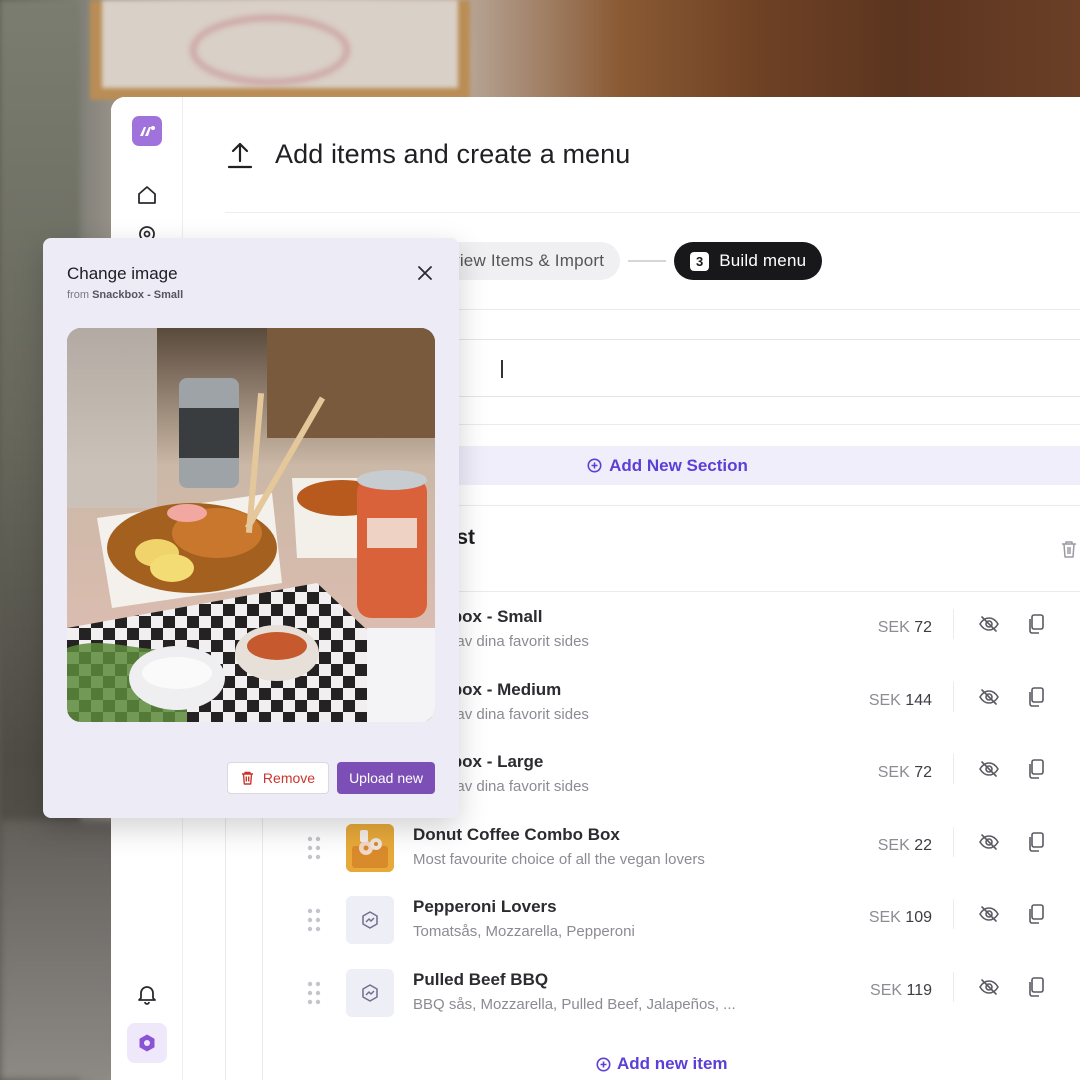 This screenshot has height=1080, width=1080. What do you see at coordinates (147, 131) in the screenshot?
I see `app-logo` at bounding box center [147, 131].